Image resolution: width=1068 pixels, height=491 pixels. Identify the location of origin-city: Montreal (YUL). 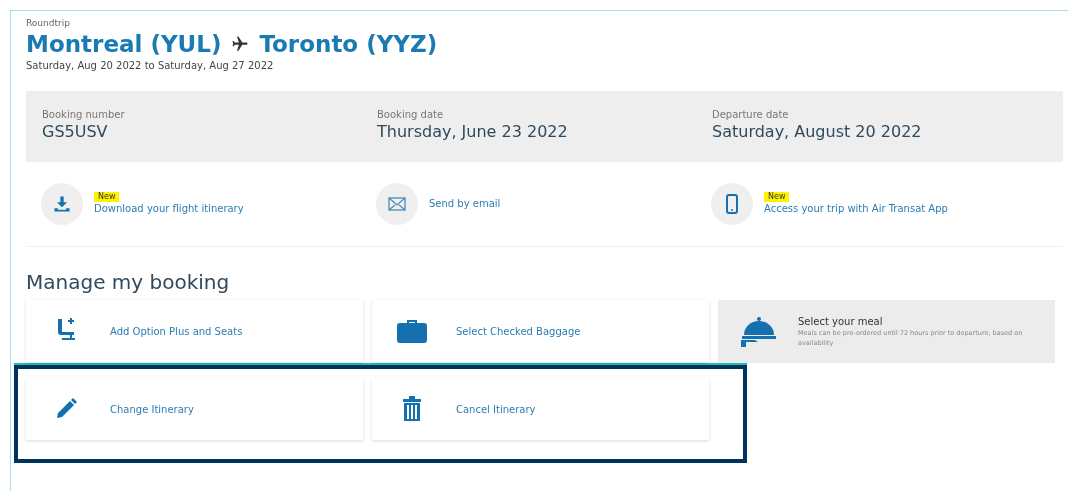
(124, 44).